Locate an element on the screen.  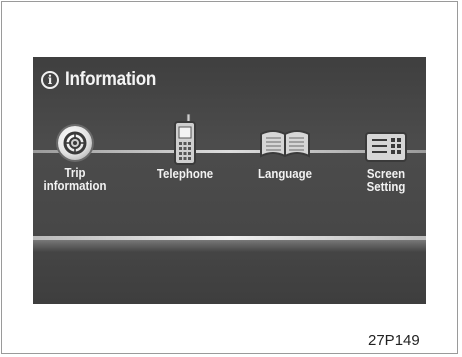
language-label-line-1: Language is located at coordinates (285, 173).